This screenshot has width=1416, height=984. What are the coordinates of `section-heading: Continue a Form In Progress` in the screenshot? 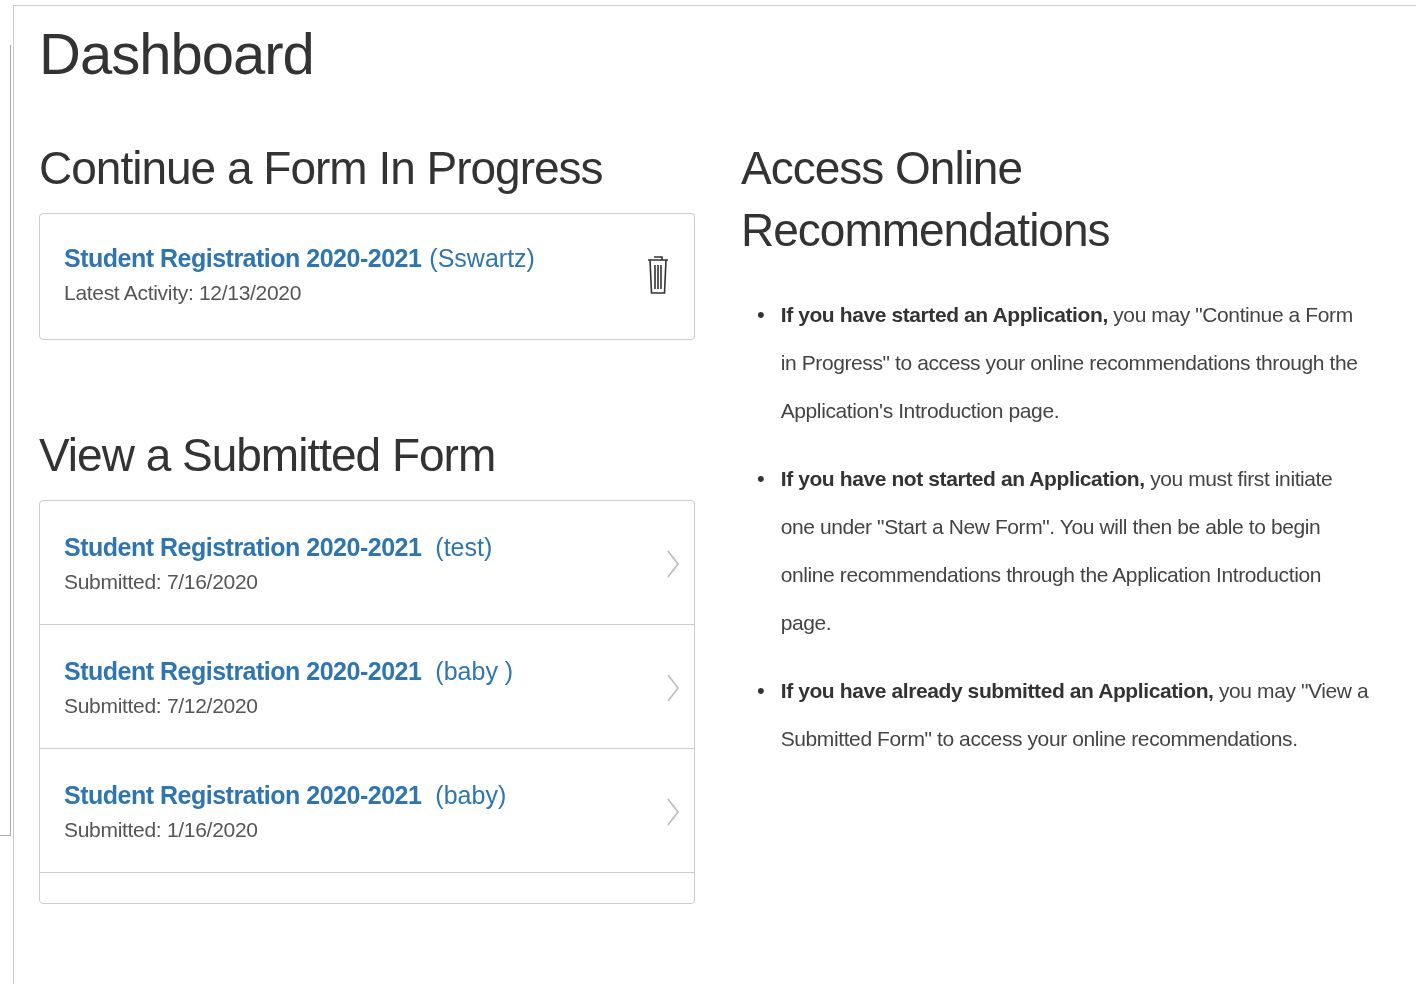 It's located at (321, 168).